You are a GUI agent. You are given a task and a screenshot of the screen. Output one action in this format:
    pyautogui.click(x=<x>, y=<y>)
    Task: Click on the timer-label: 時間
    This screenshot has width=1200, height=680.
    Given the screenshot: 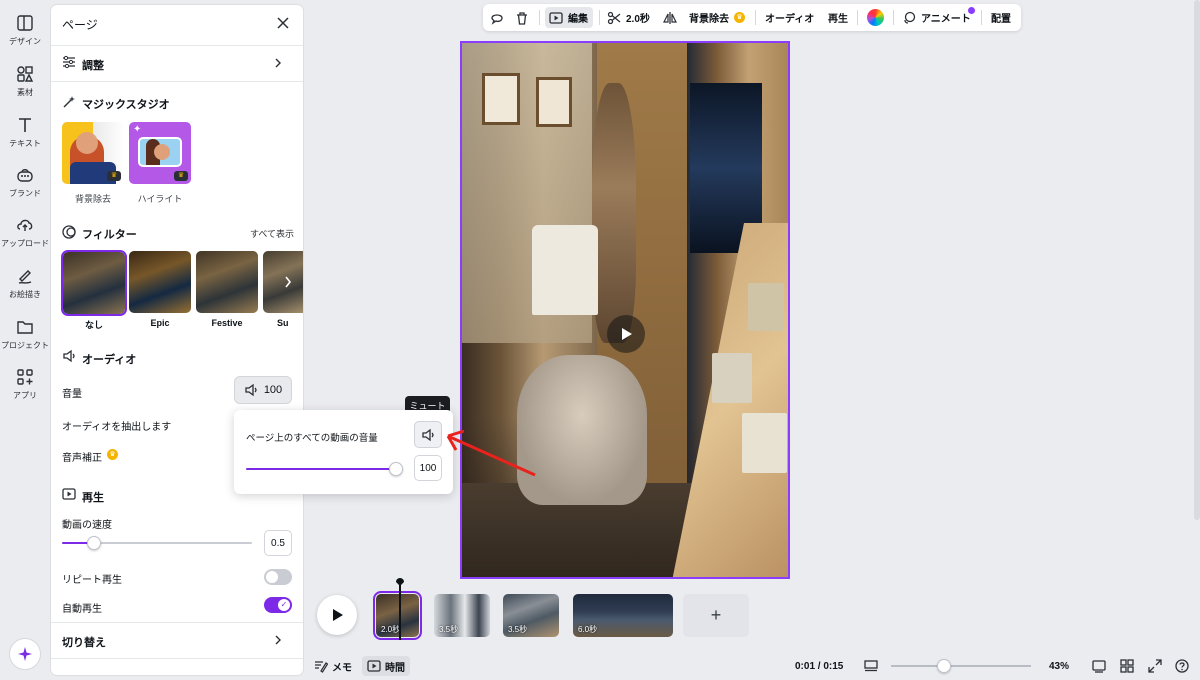 What is the action you would take?
    pyautogui.click(x=395, y=668)
    